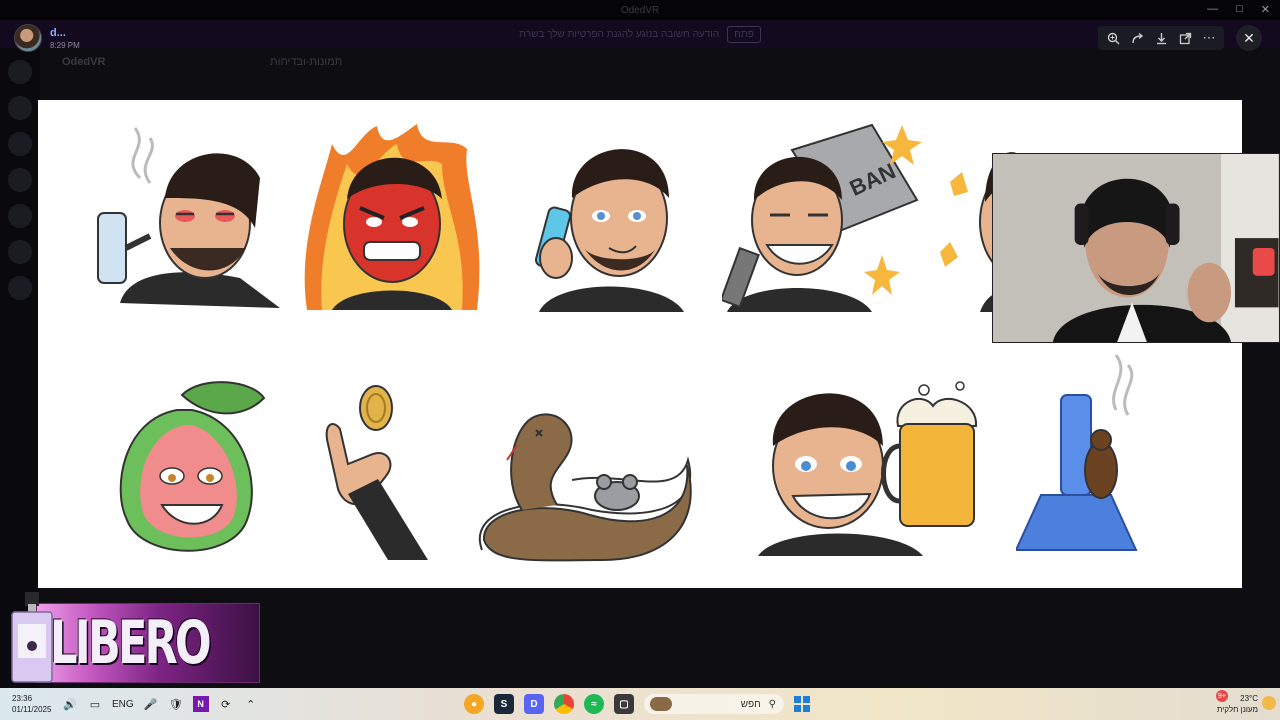 Image resolution: width=1280 pixels, height=720 pixels. Describe the element at coordinates (534, 704) in the screenshot. I see `discord-icon: D` at that location.